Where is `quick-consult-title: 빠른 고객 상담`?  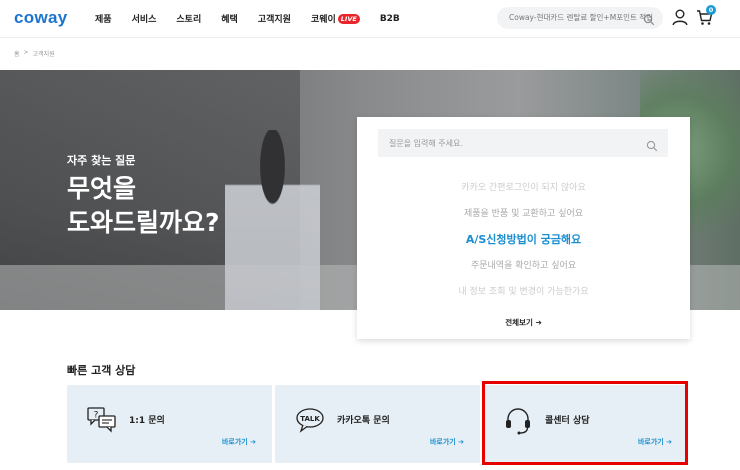
quick-consult-title: 빠른 고객 상담 is located at coordinates (101, 370).